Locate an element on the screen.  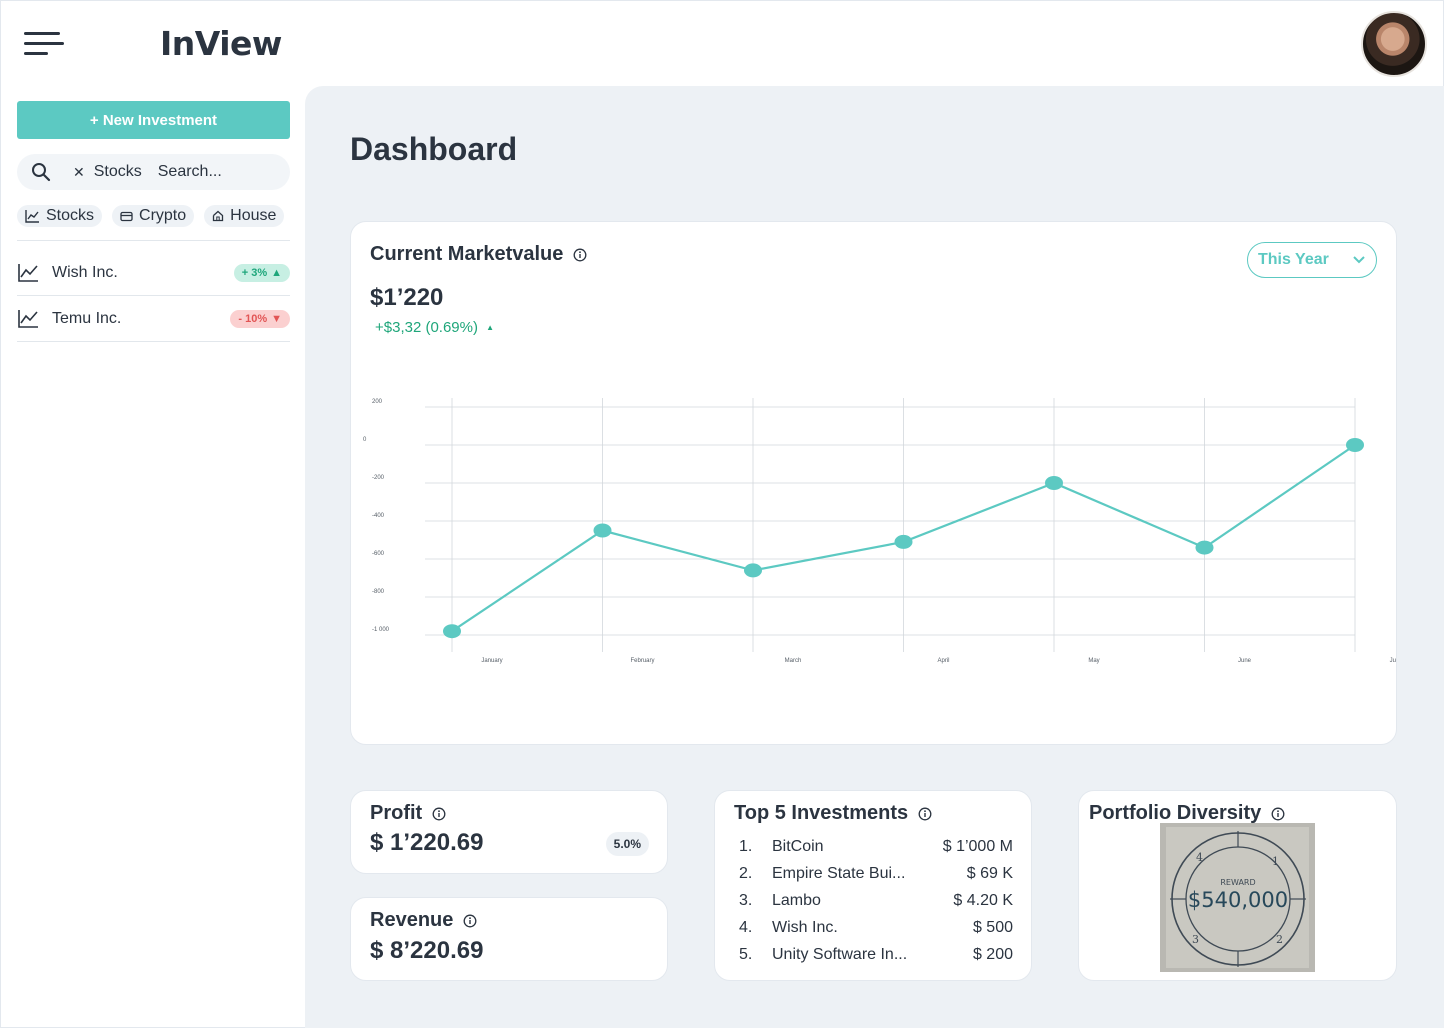
list-item: 4. Wish Inc. $ 500 is located at coordinates (876, 927).